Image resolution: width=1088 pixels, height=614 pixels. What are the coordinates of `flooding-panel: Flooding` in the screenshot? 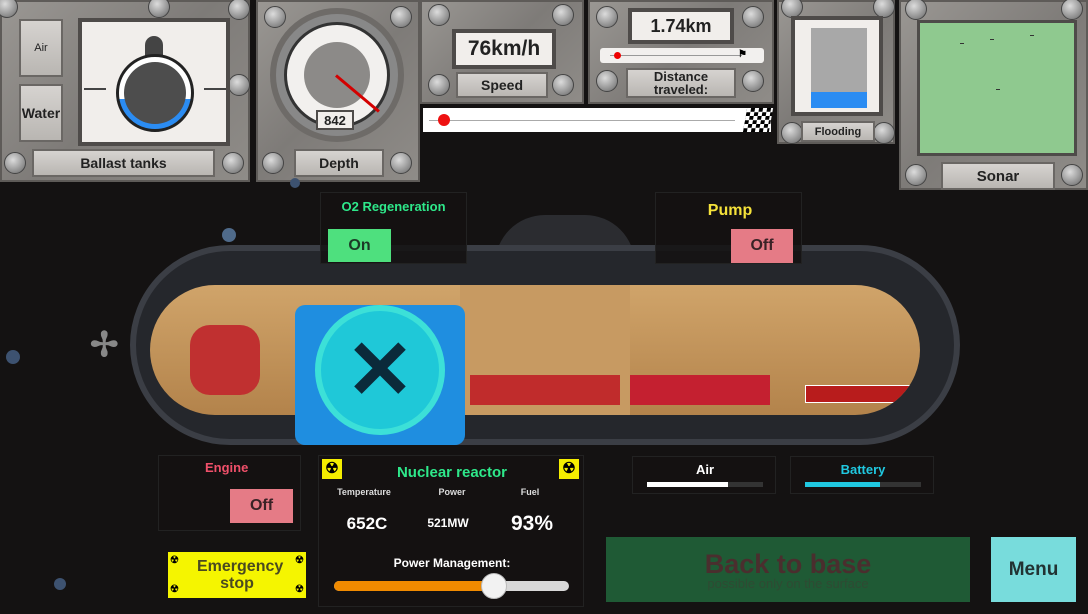 It's located at (836, 72).